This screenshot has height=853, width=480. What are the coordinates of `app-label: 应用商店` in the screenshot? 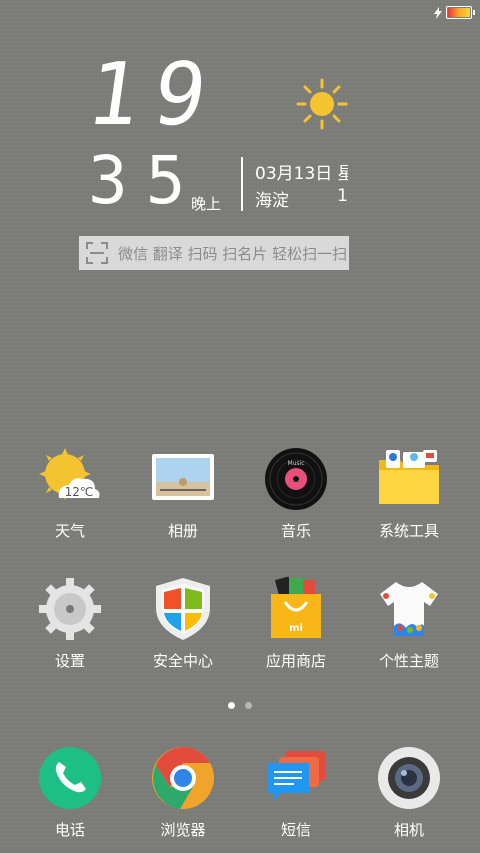 It's located at (295, 661).